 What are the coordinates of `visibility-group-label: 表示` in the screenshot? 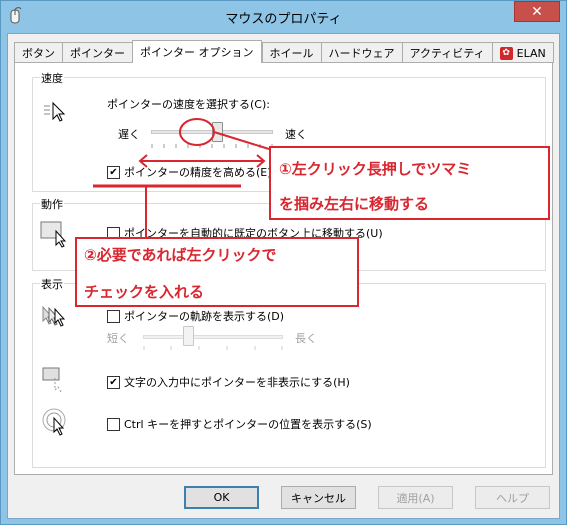 It's located at (52, 284).